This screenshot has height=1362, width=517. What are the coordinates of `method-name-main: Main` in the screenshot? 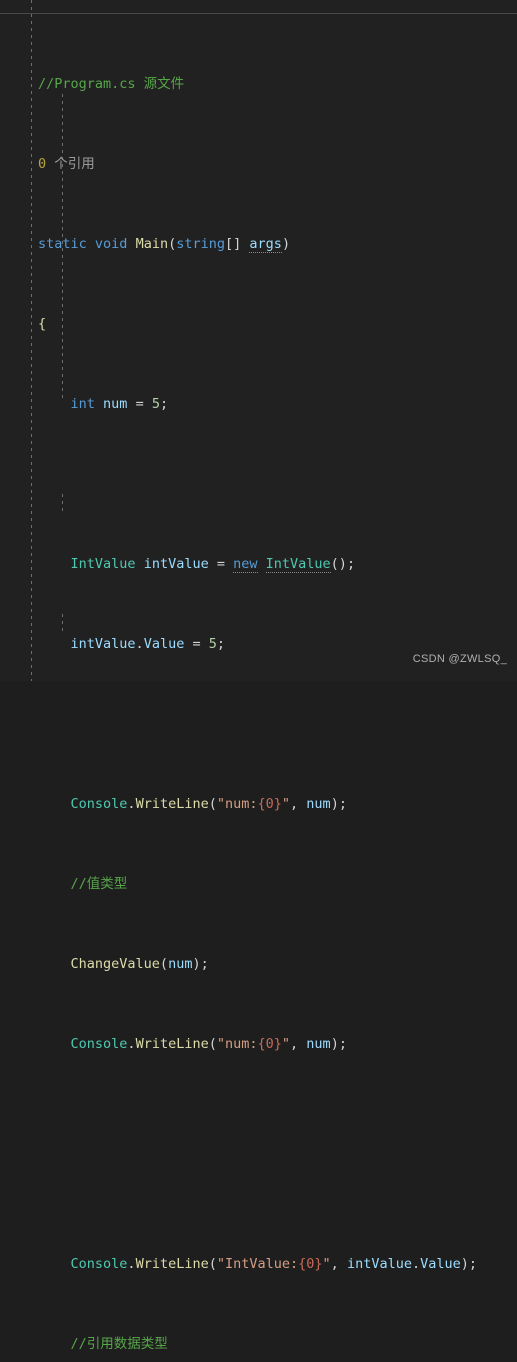 It's located at (152, 244).